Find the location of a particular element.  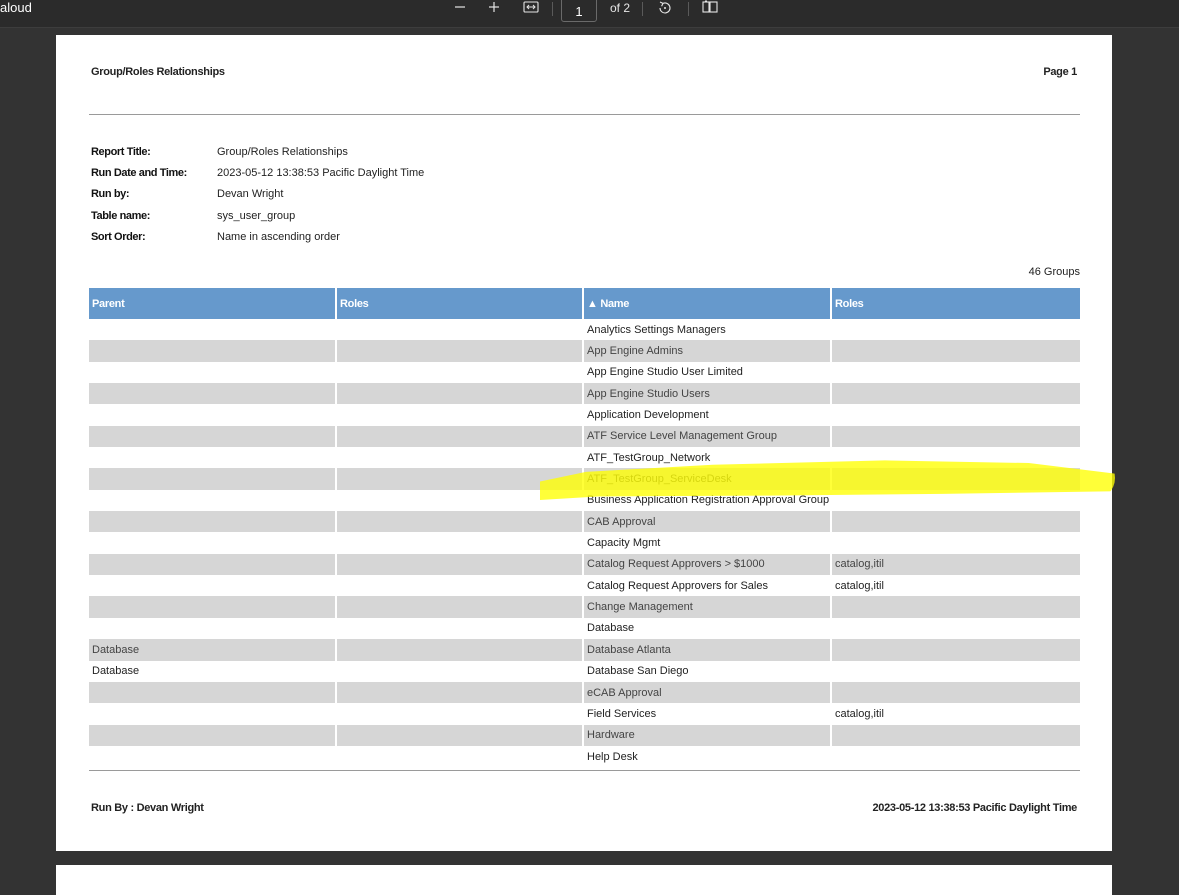

table-header-row: Parent Roles ▲ Name Roles is located at coordinates (584, 303).